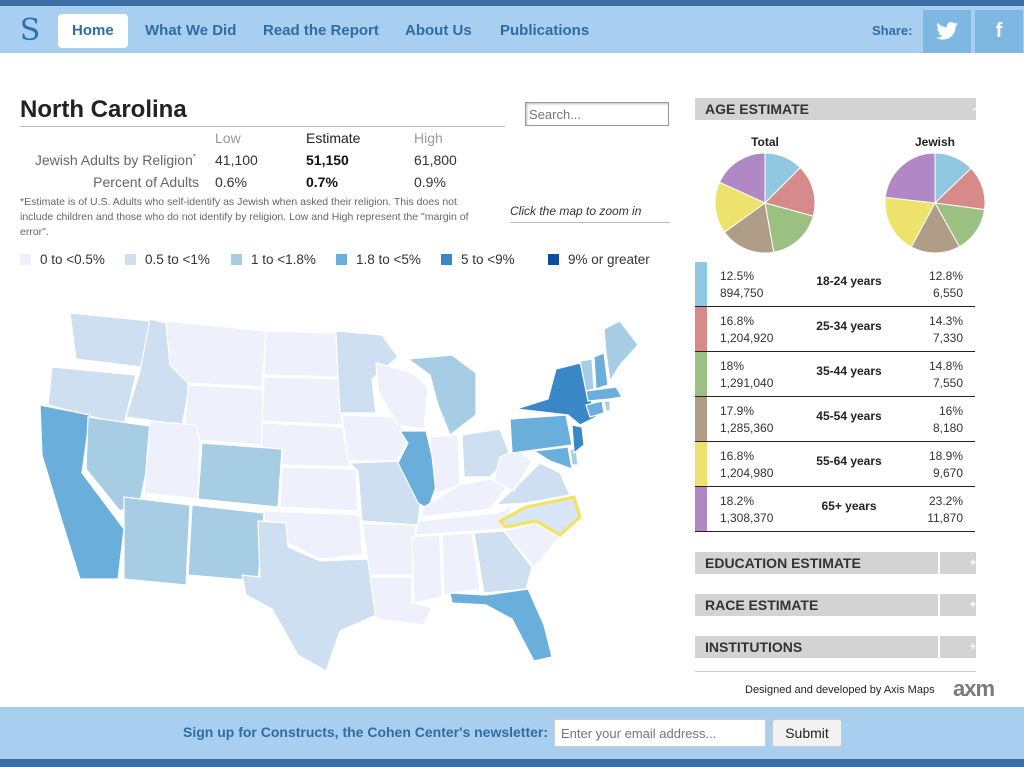 The image size is (1024, 767). Describe the element at coordinates (172, 460) in the screenshot. I see `state-utah` at that location.